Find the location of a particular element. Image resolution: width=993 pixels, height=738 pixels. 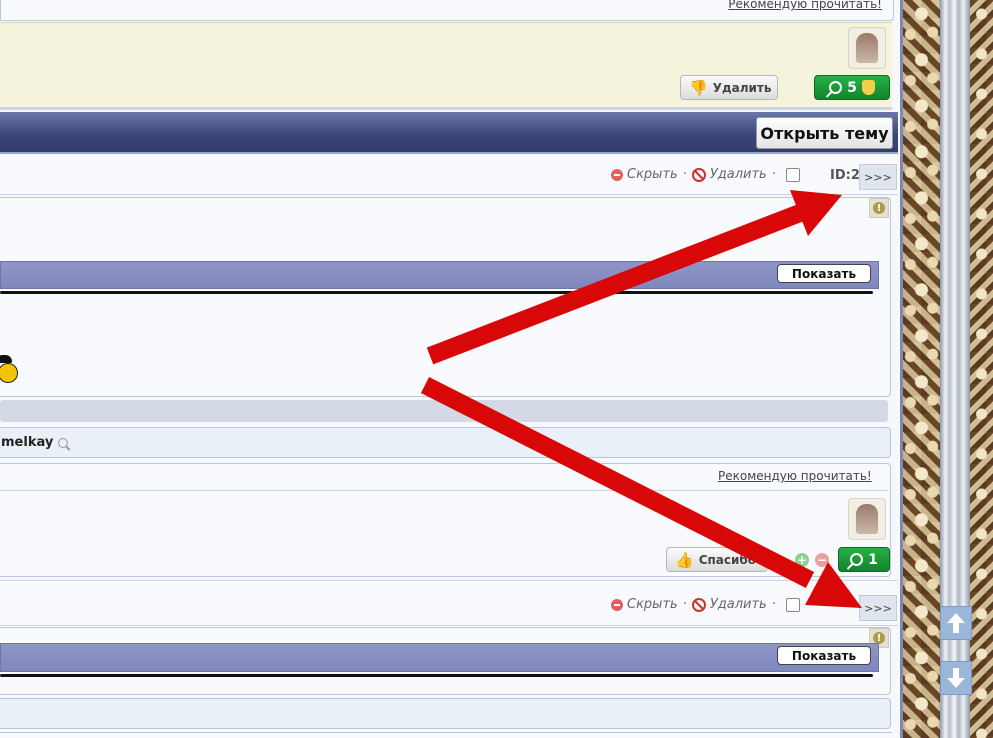

scroll-down-icon is located at coordinates (956, 678).